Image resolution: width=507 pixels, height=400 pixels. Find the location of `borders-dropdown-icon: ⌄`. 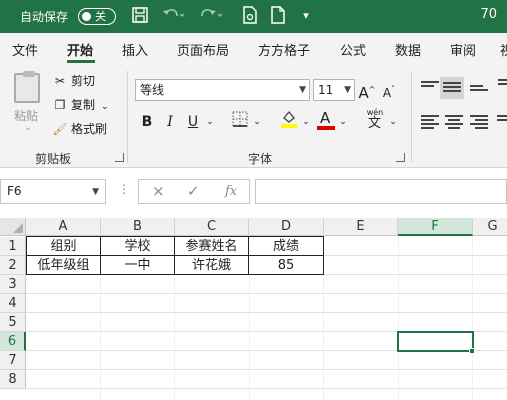

borders-dropdown-icon: ⌄ is located at coordinates (257, 122).